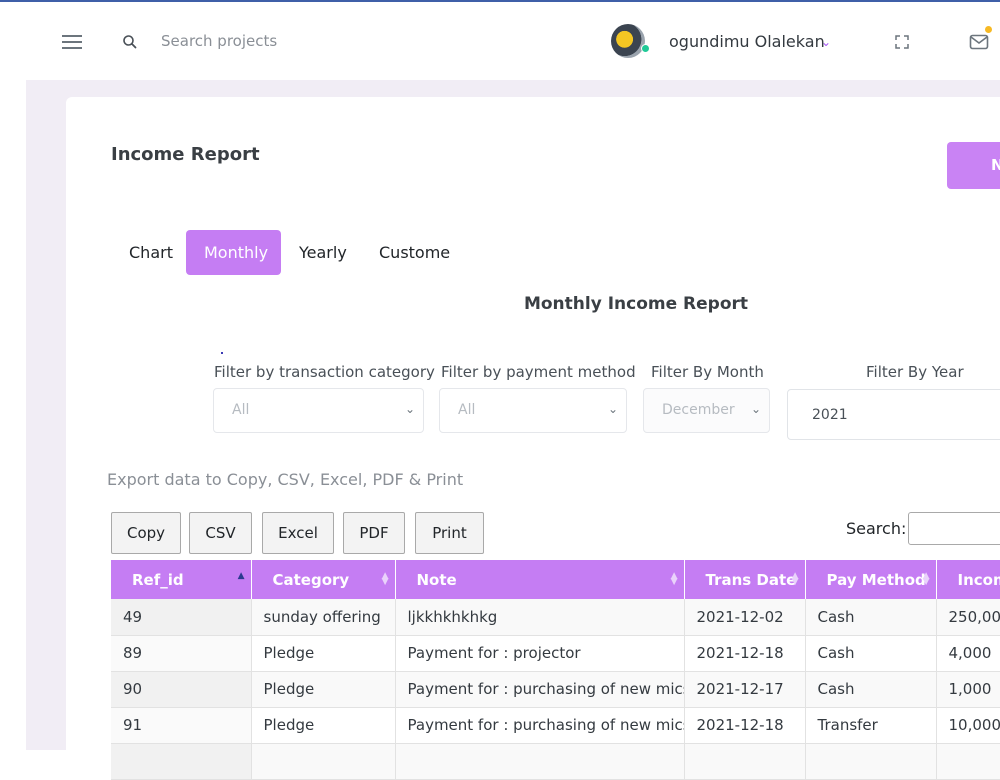  I want to click on menu-icon, so click(72, 42).